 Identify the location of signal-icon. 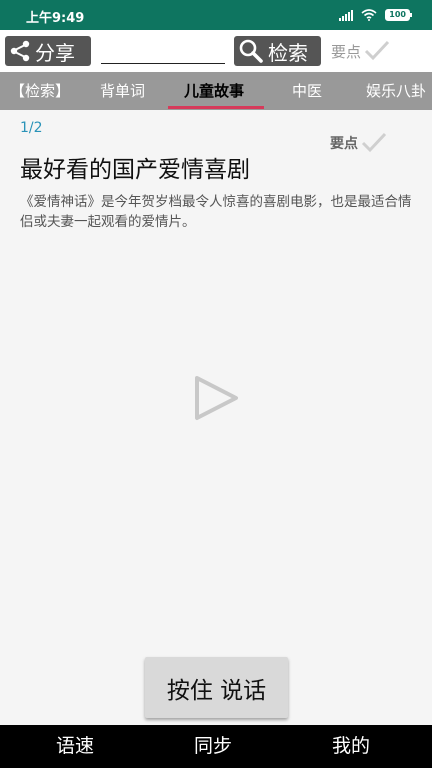
(346, 15).